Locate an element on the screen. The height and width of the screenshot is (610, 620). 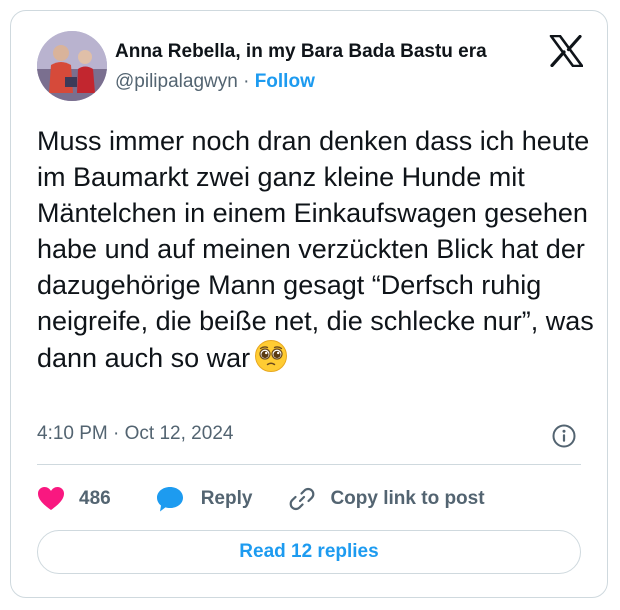
copy-link-button: Copy link to post is located at coordinates (386, 499).